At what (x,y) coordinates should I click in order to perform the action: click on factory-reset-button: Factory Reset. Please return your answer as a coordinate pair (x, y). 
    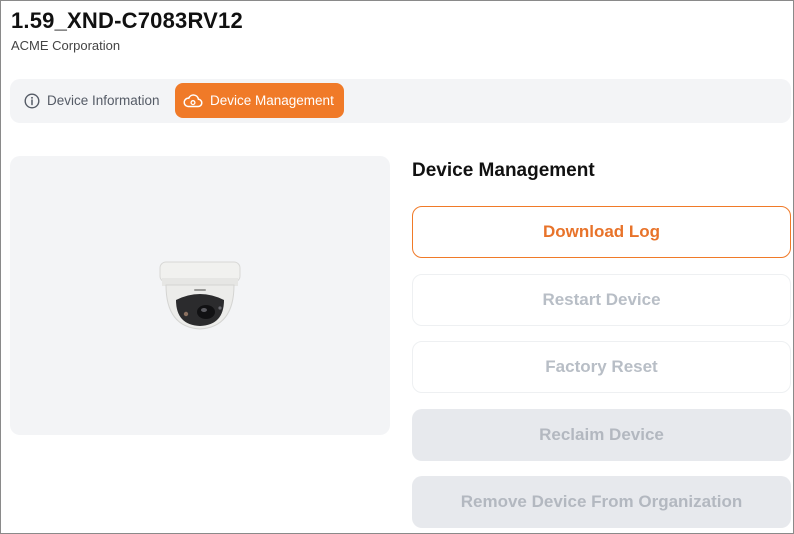
    Looking at the image, I should click on (601, 367).